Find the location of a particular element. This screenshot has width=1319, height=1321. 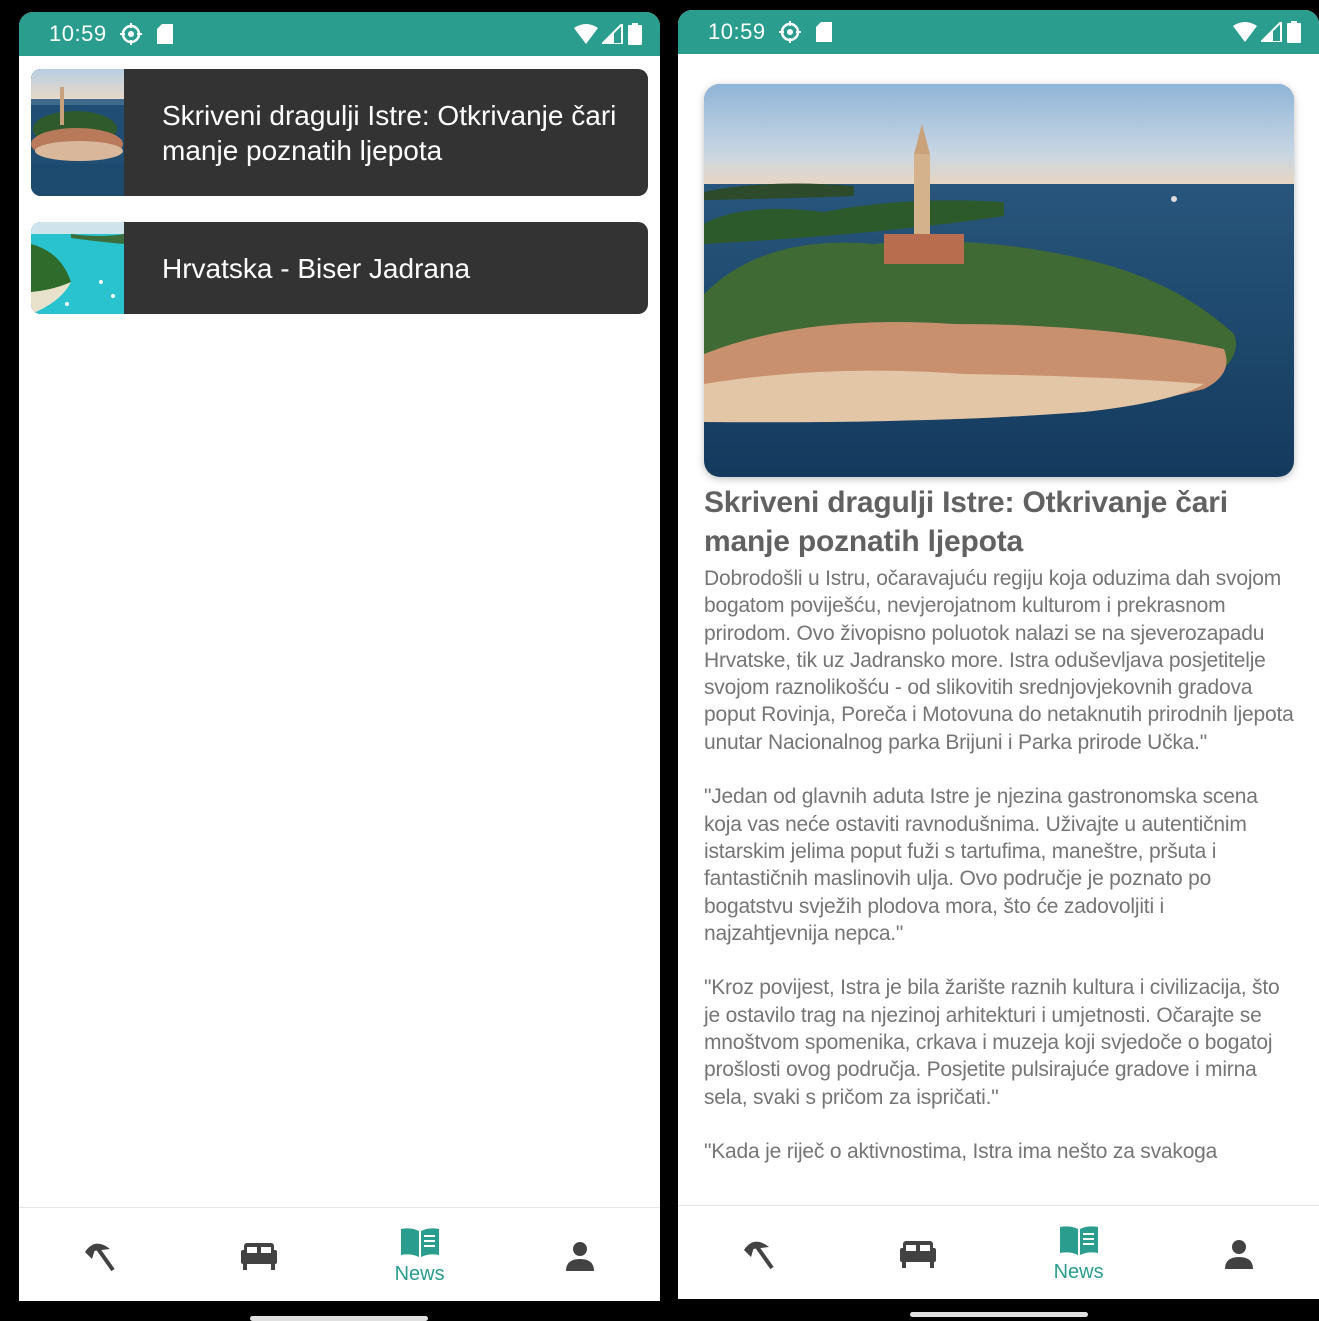

news-card-title: Hrvatska - Biser Jadrana is located at coordinates (316, 268).